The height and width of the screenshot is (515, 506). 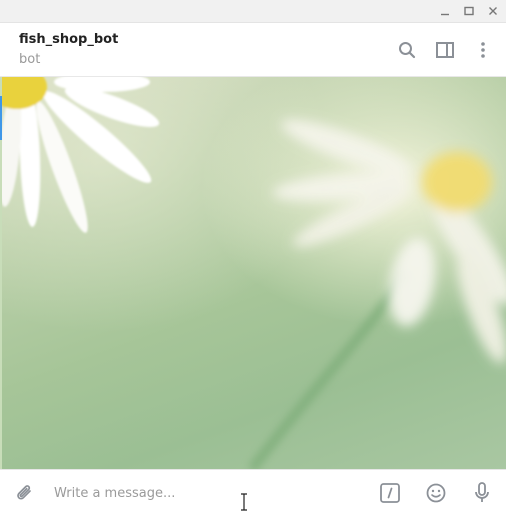 I want to click on sidebar-toggle-icon, so click(x=445, y=50).